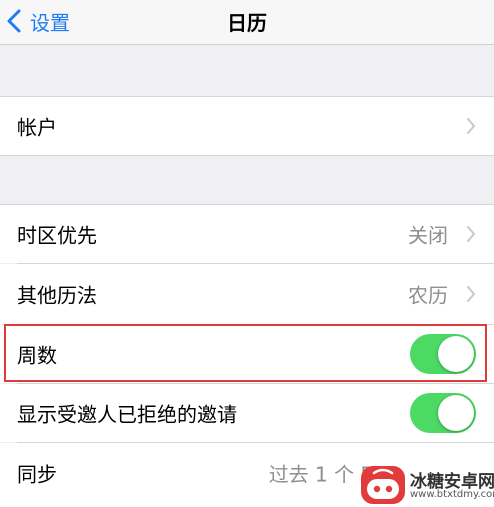 This screenshot has height=507, width=494. I want to click on row-week-numbers: 周数, so click(247, 354).